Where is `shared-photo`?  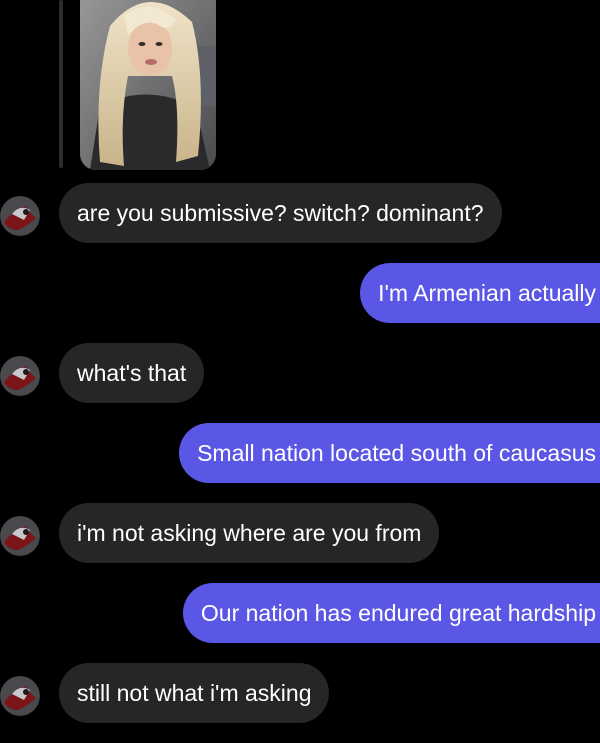 shared-photo is located at coordinates (148, 85).